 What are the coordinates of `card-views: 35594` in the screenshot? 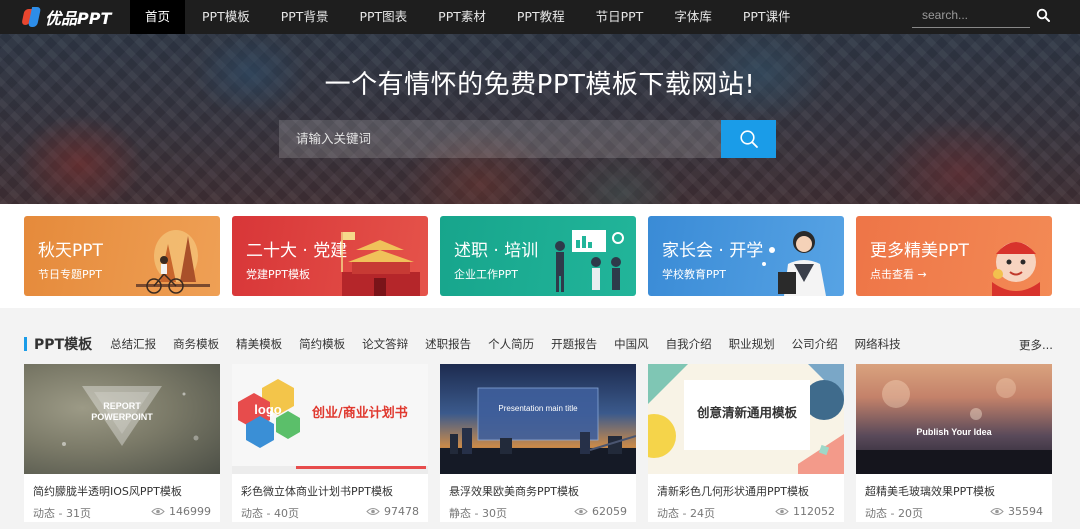 It's located at (1016, 511).